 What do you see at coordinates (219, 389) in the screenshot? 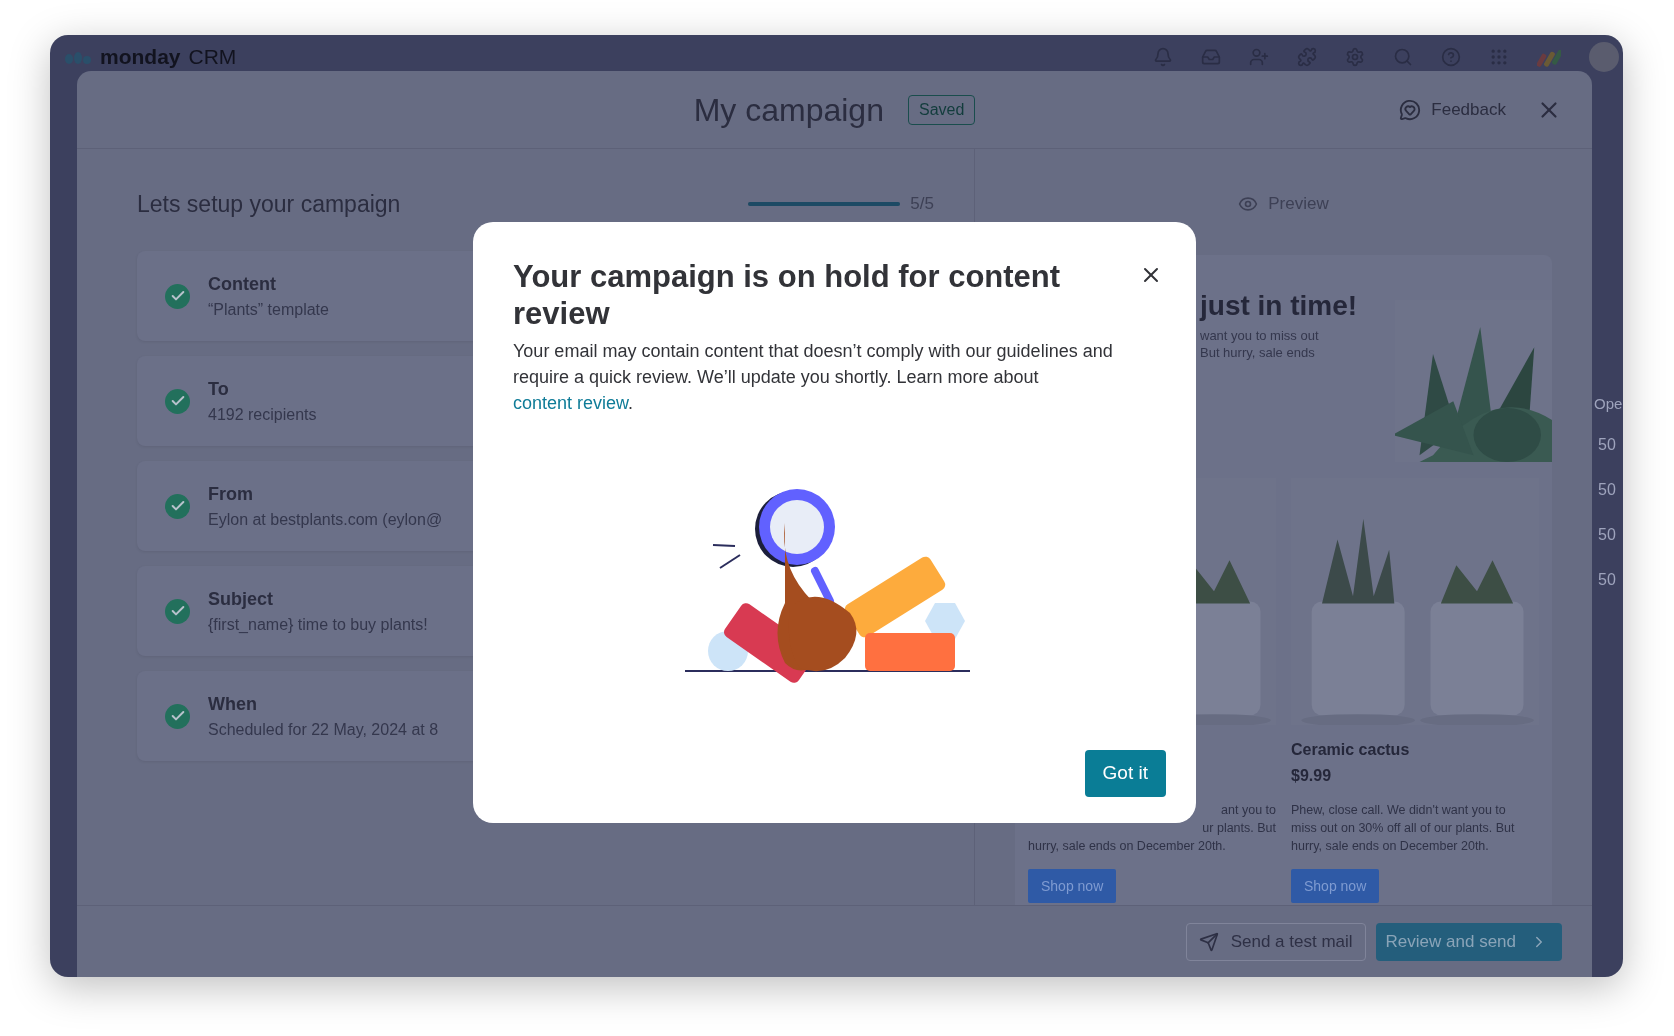
I see `step-label: To` at bounding box center [219, 389].